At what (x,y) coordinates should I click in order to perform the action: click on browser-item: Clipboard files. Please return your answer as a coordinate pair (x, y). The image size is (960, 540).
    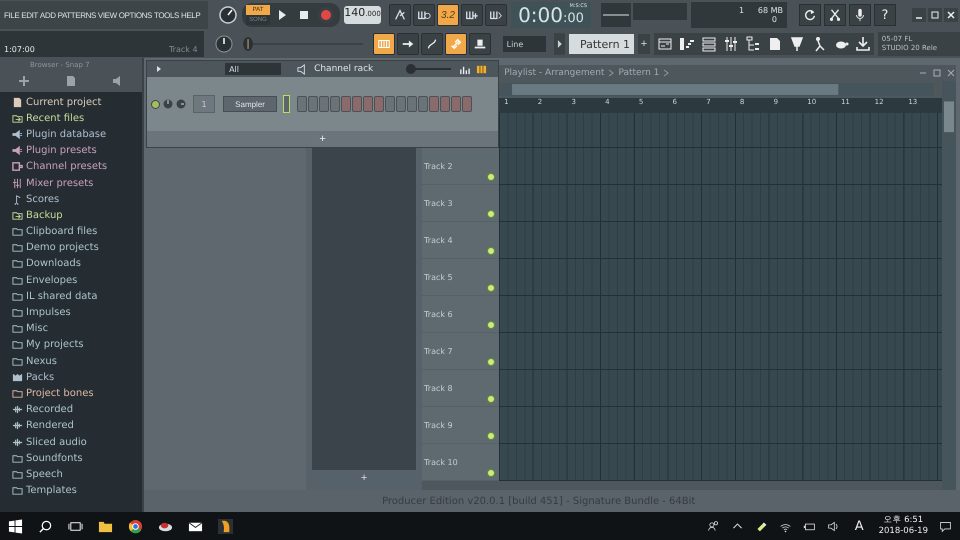
    Looking at the image, I should click on (77, 232).